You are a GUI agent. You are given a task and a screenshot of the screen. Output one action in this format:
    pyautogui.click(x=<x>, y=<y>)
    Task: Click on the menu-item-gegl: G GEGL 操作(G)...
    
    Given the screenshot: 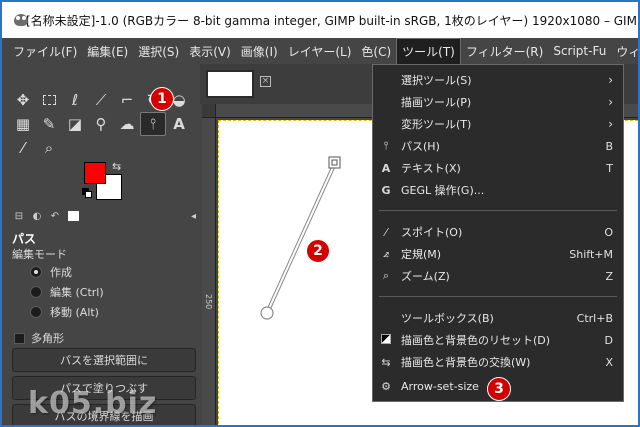 What is the action you would take?
    pyautogui.click(x=498, y=190)
    